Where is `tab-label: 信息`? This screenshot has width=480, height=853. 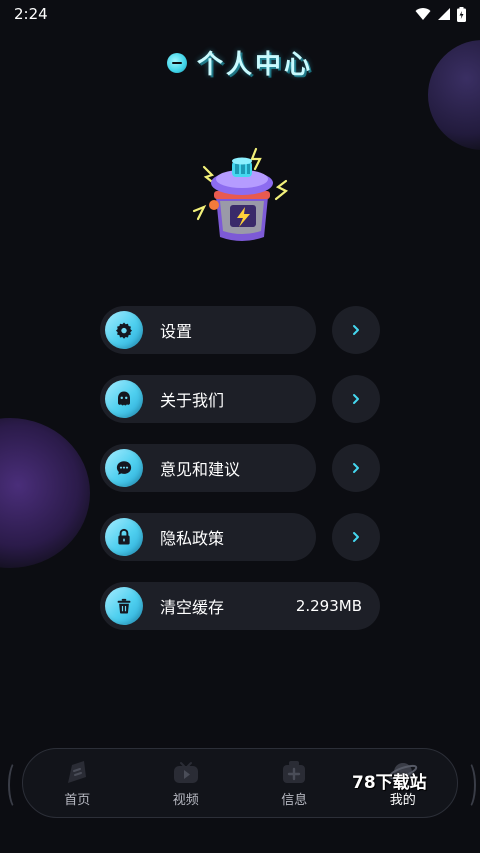 tab-label: 信息 is located at coordinates (294, 800).